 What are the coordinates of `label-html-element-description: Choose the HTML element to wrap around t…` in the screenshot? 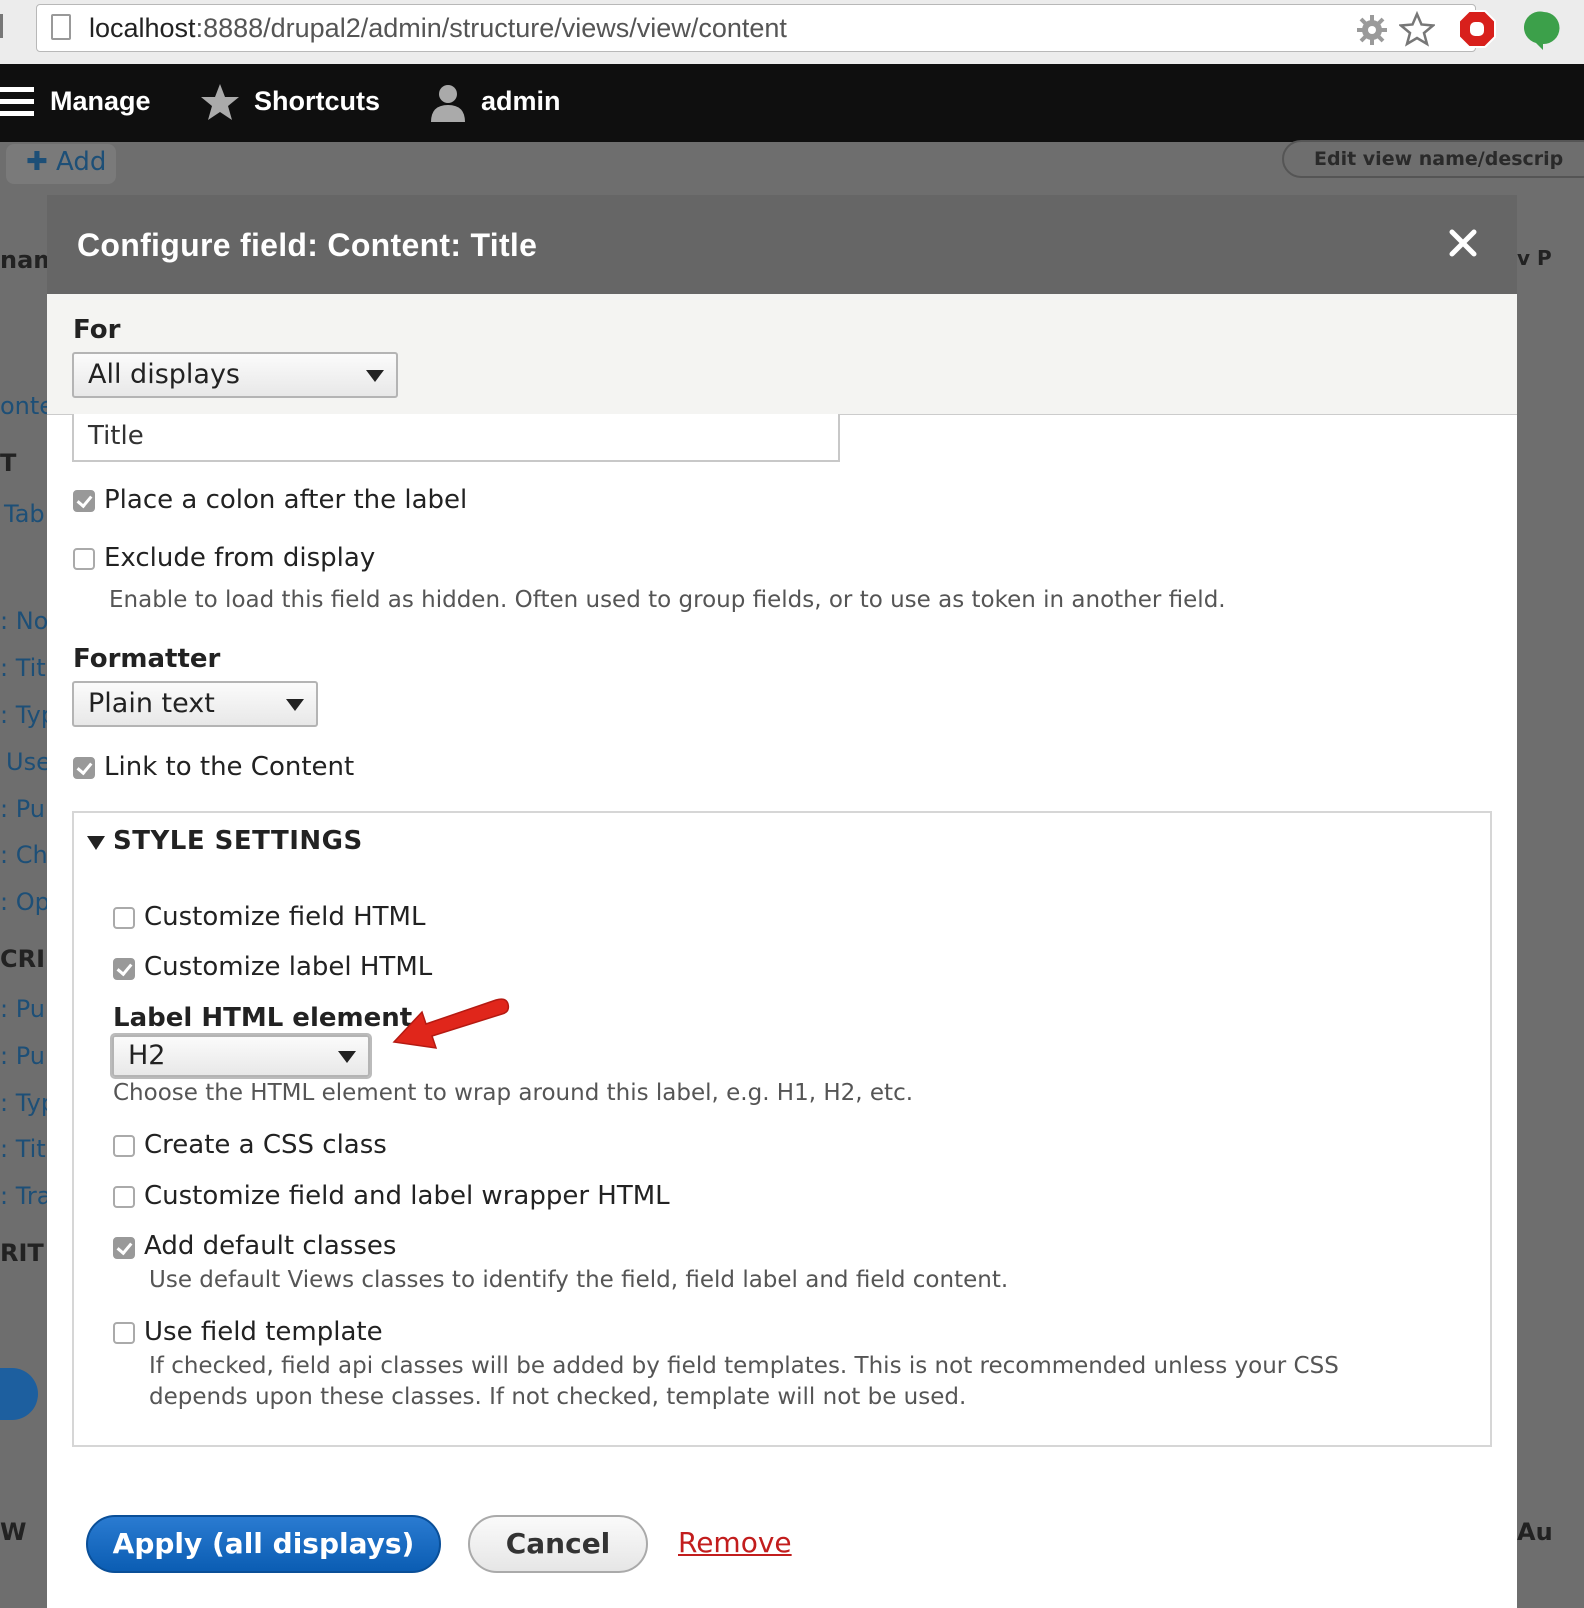 It's located at (513, 1093).